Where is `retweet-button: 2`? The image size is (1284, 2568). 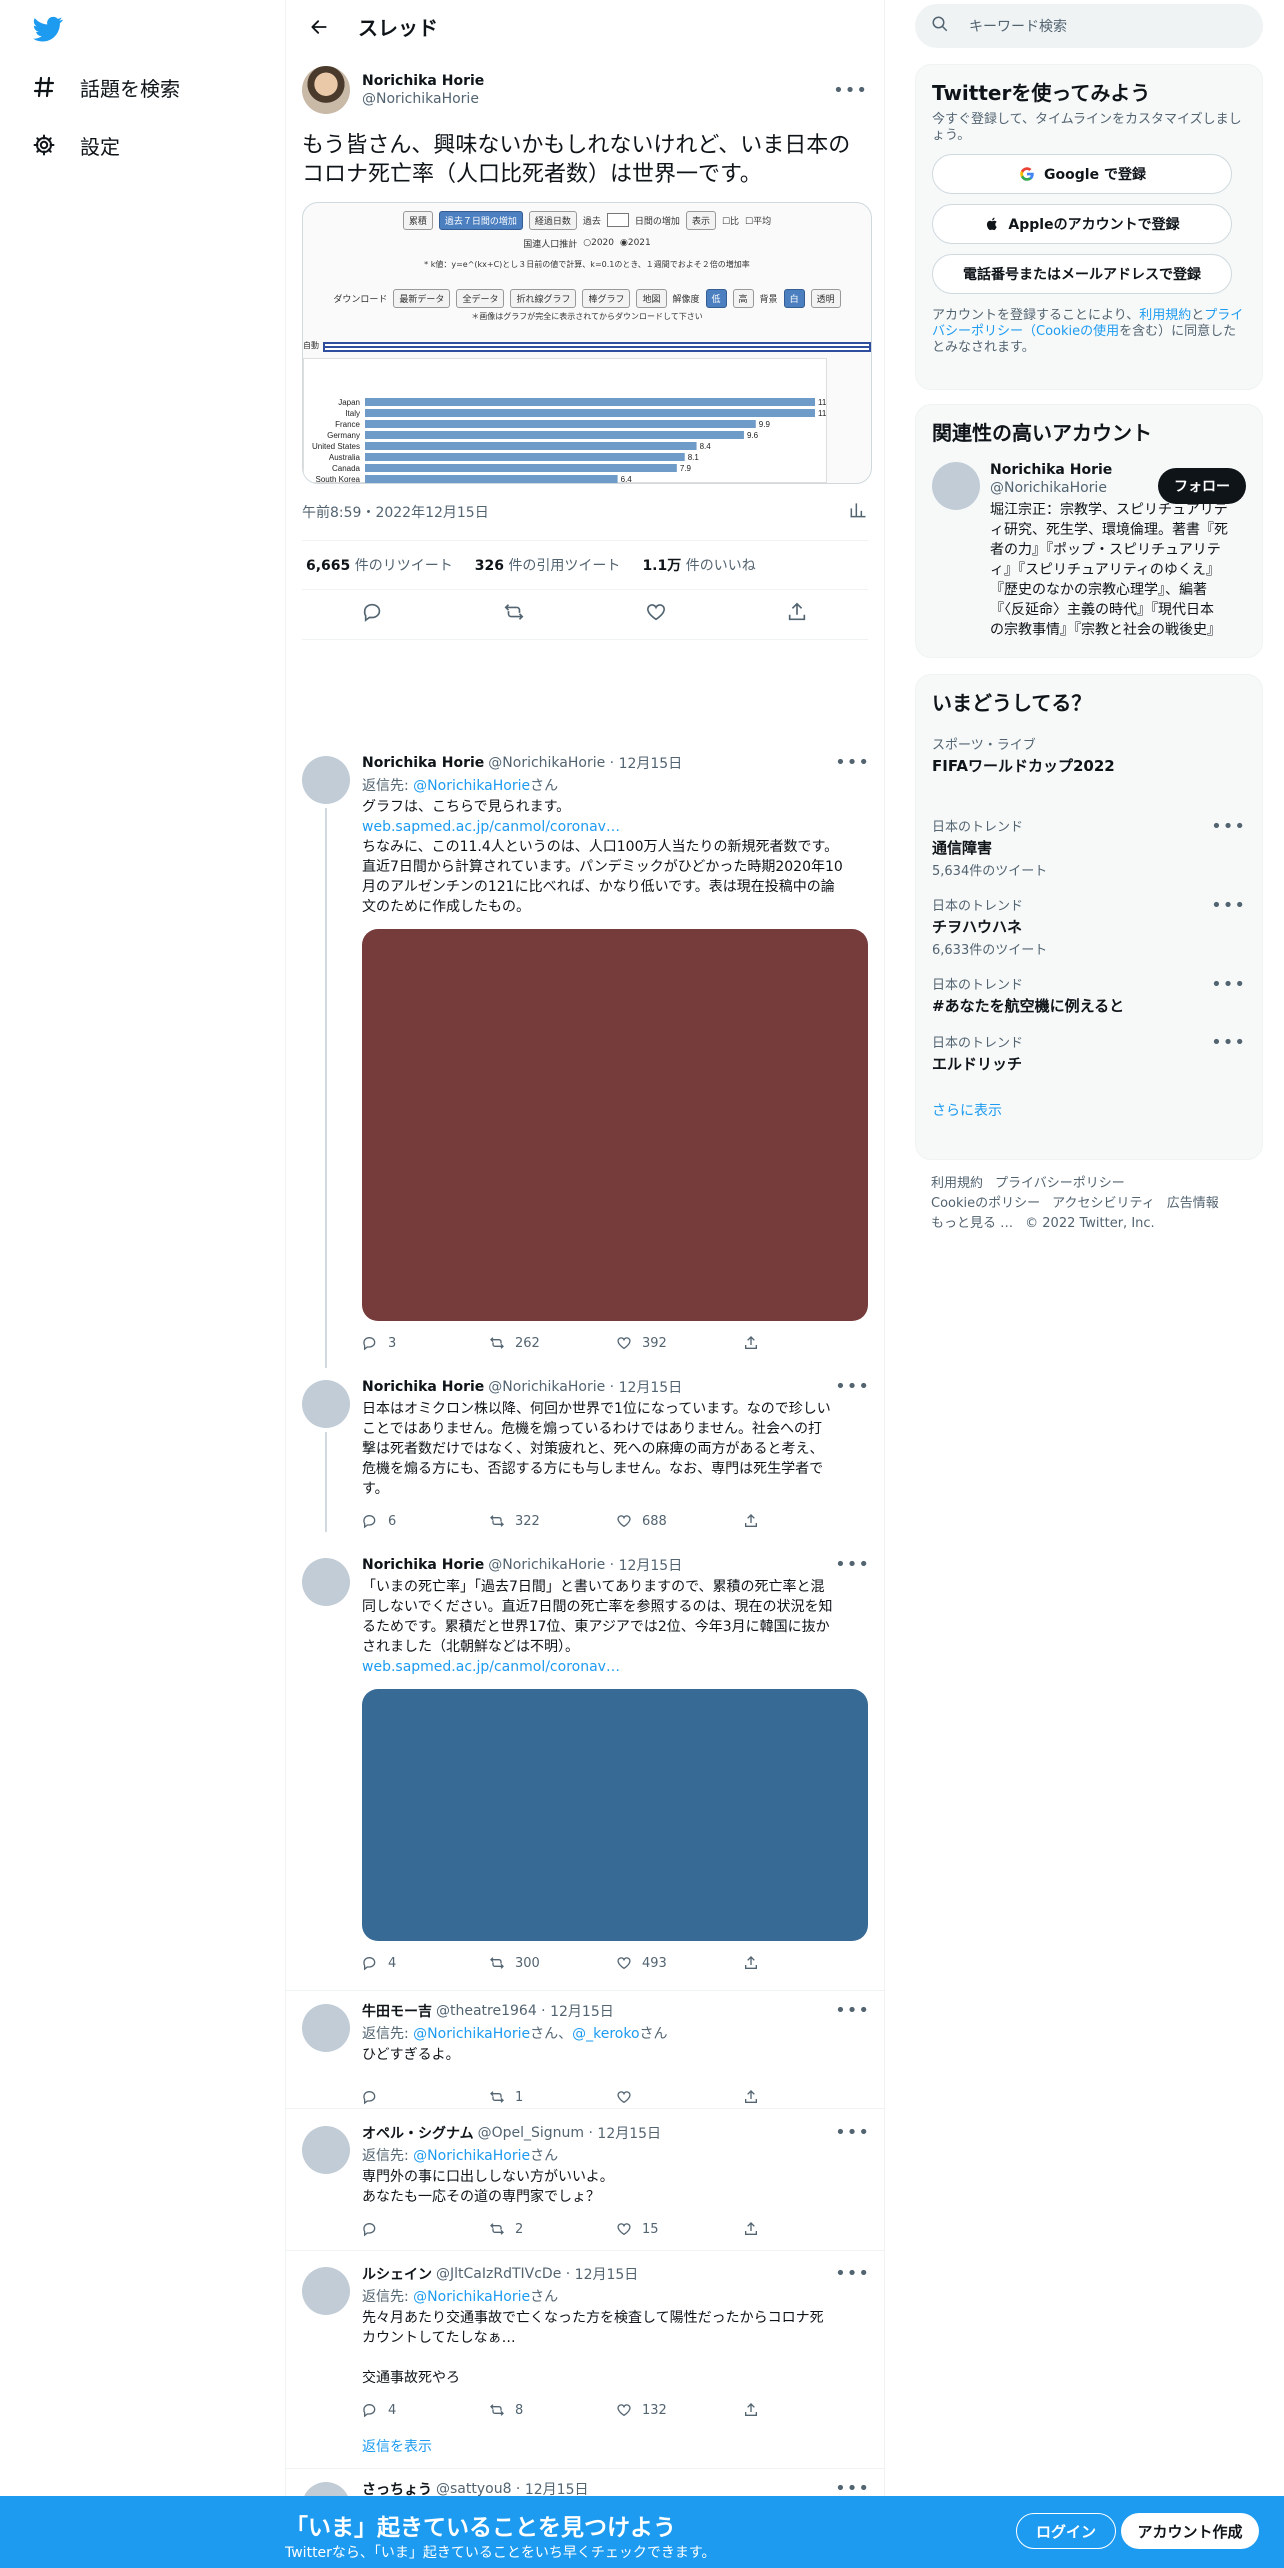
retweet-button: 2 is located at coordinates (552, 2229).